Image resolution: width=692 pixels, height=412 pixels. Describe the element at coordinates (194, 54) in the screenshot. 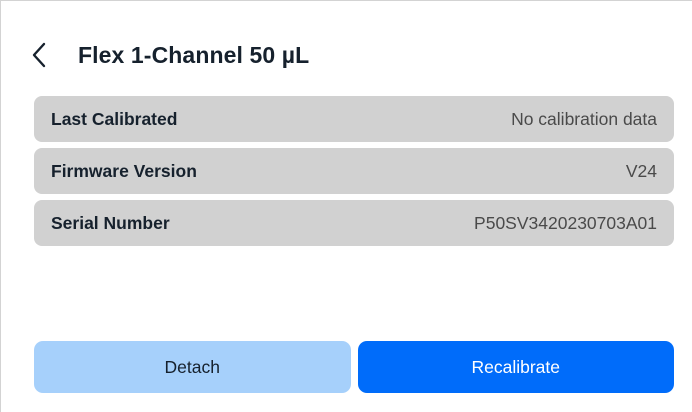

I see `page-title: Flex 1-Channel 50 µL` at that location.